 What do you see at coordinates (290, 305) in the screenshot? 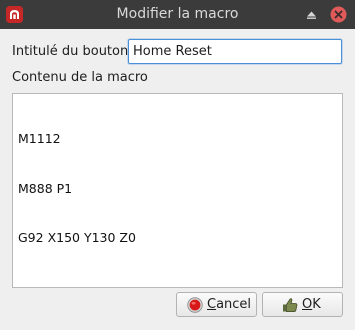
I see `thumbs-up-icon` at bounding box center [290, 305].